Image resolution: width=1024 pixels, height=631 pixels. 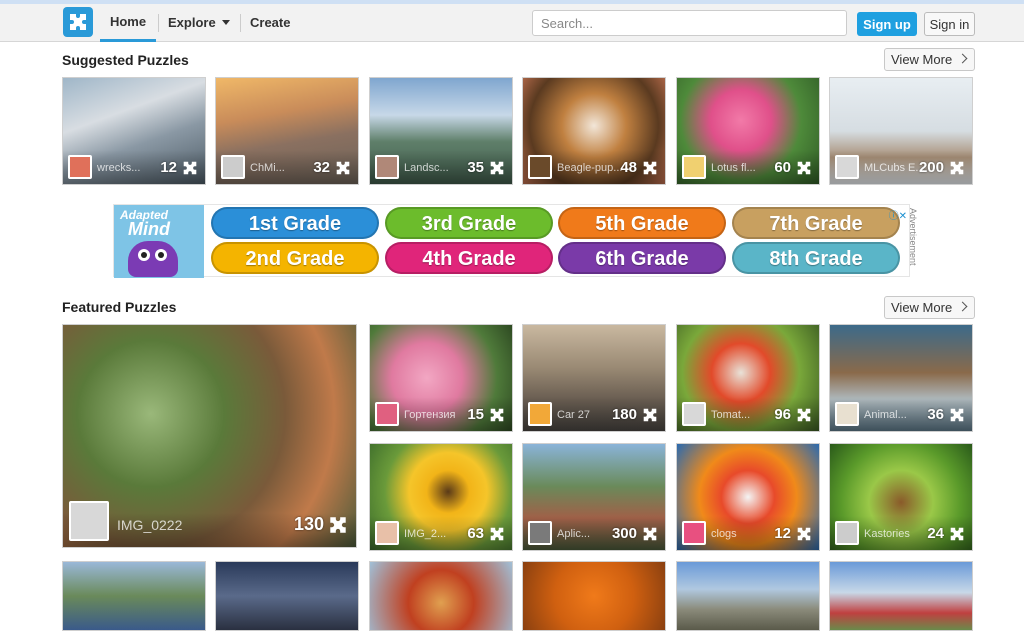 I want to click on featured-puzzle-tile: Animal... 36, so click(x=901, y=378).